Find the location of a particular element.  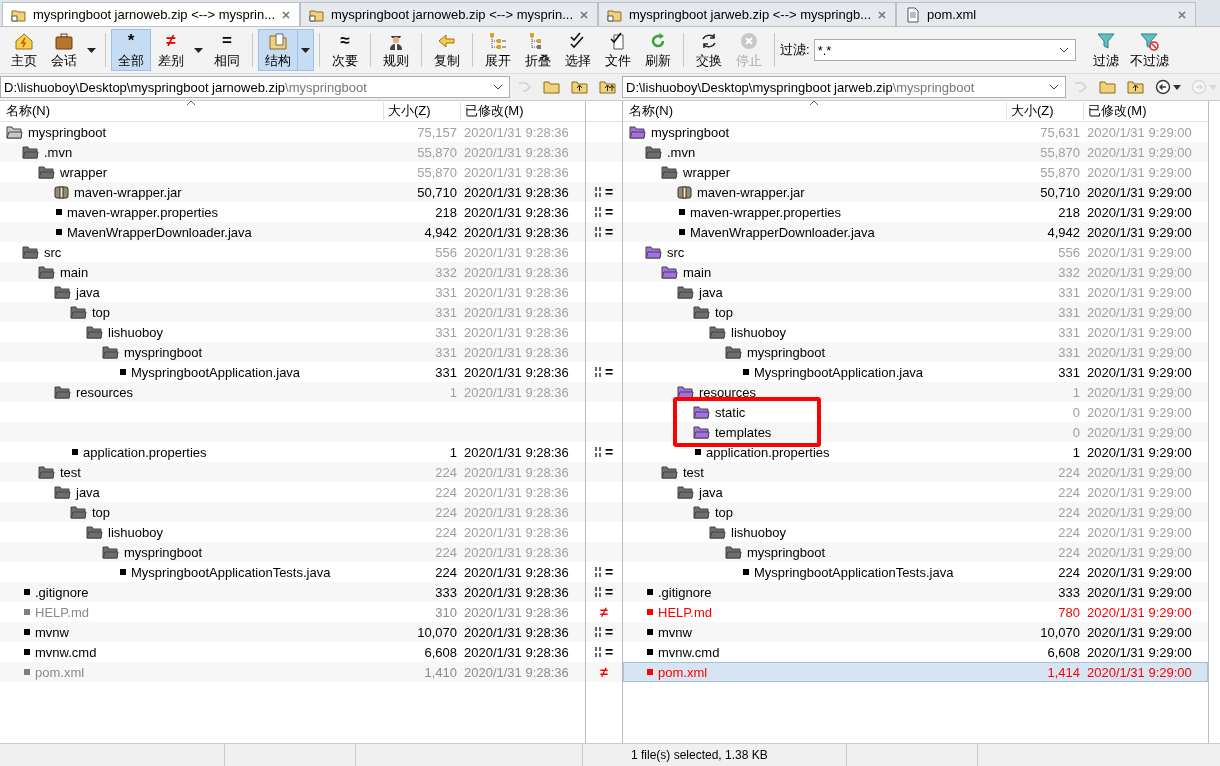

file-row: mvnw 10,070 2020/1/31 9:28:36 is located at coordinates (292, 632).